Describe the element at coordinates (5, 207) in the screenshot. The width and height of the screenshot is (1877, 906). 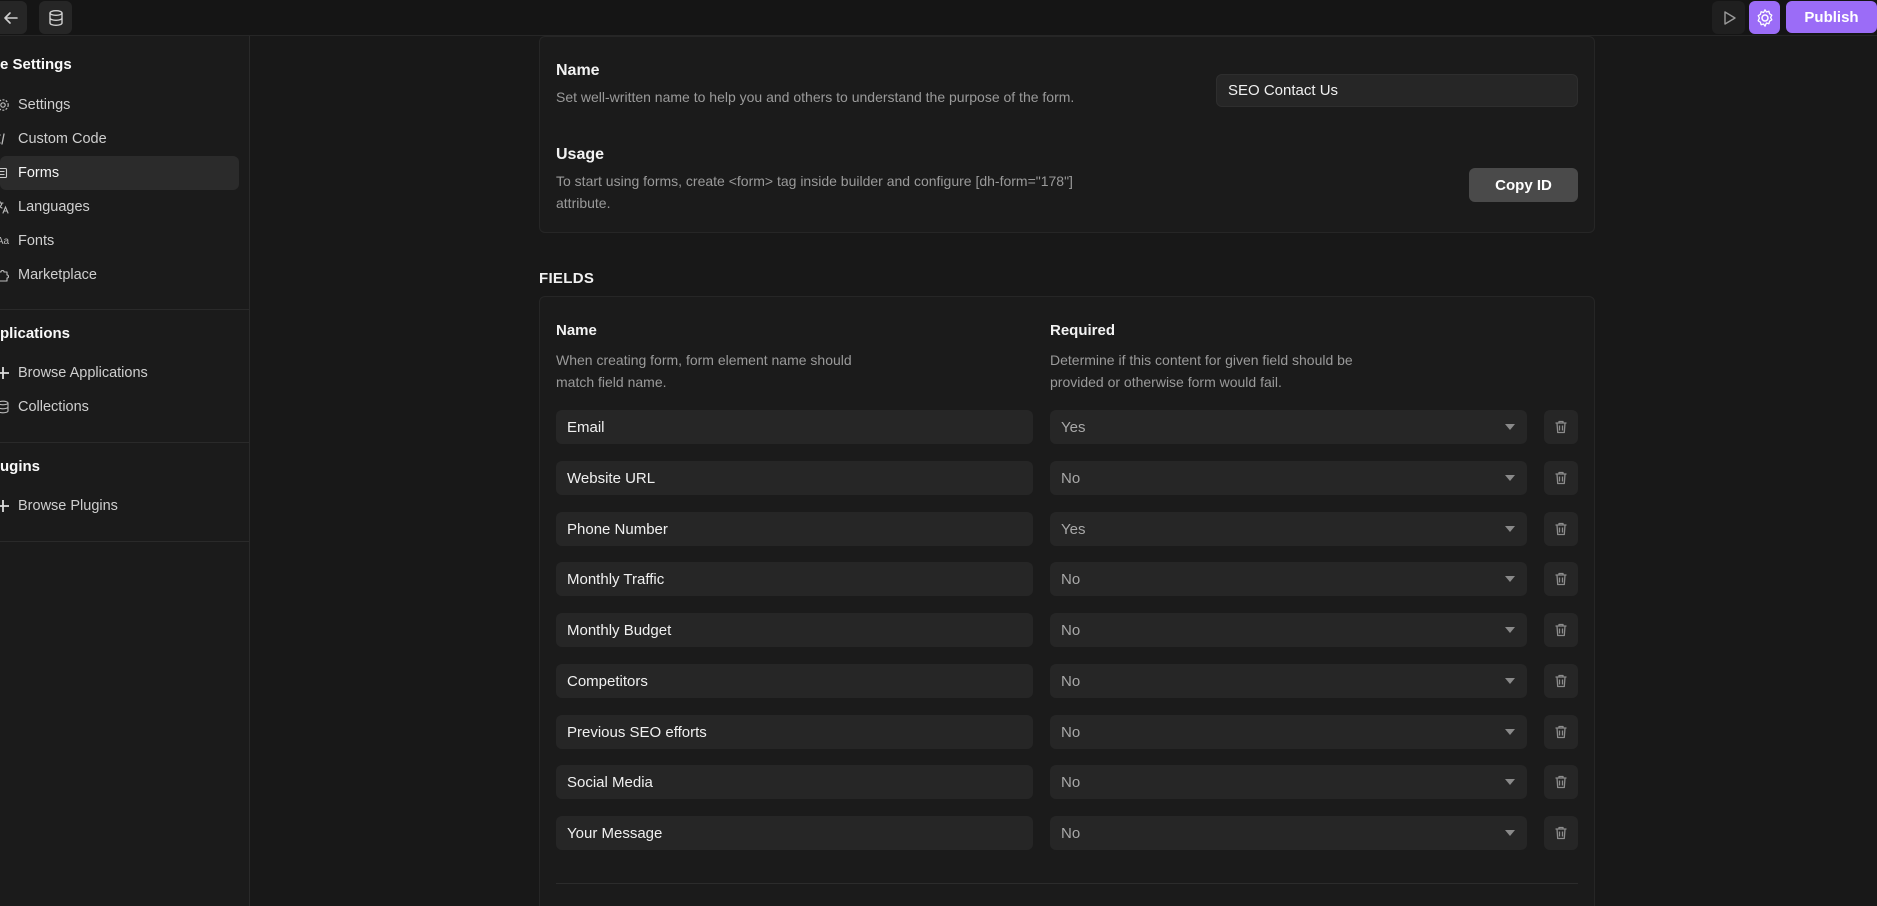
I see `translate-icon` at that location.